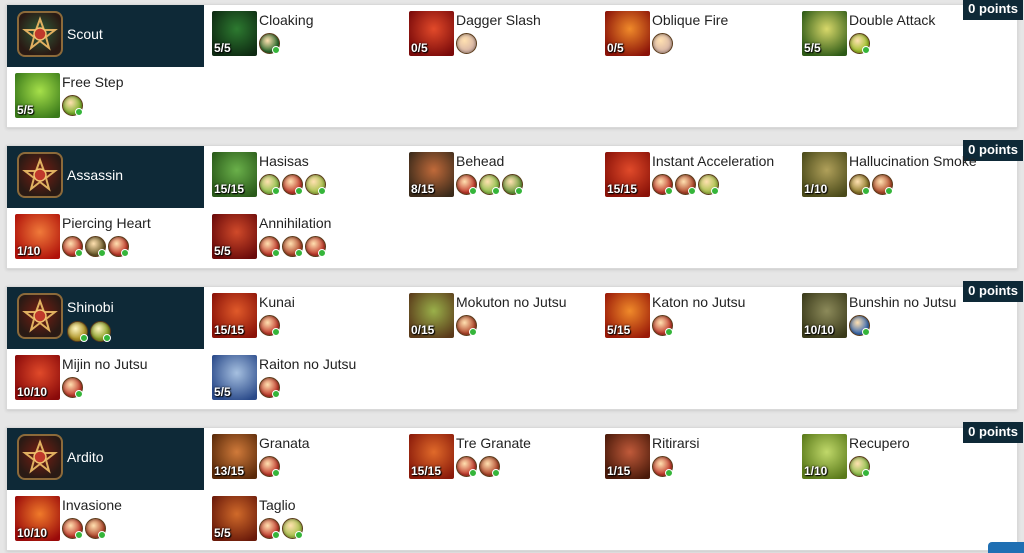 The width and height of the screenshot is (1024, 553). Describe the element at coordinates (113, 383) in the screenshot. I see `skill-mijin-no-jutsu: 10/10 Mijin no Jutsu` at that location.